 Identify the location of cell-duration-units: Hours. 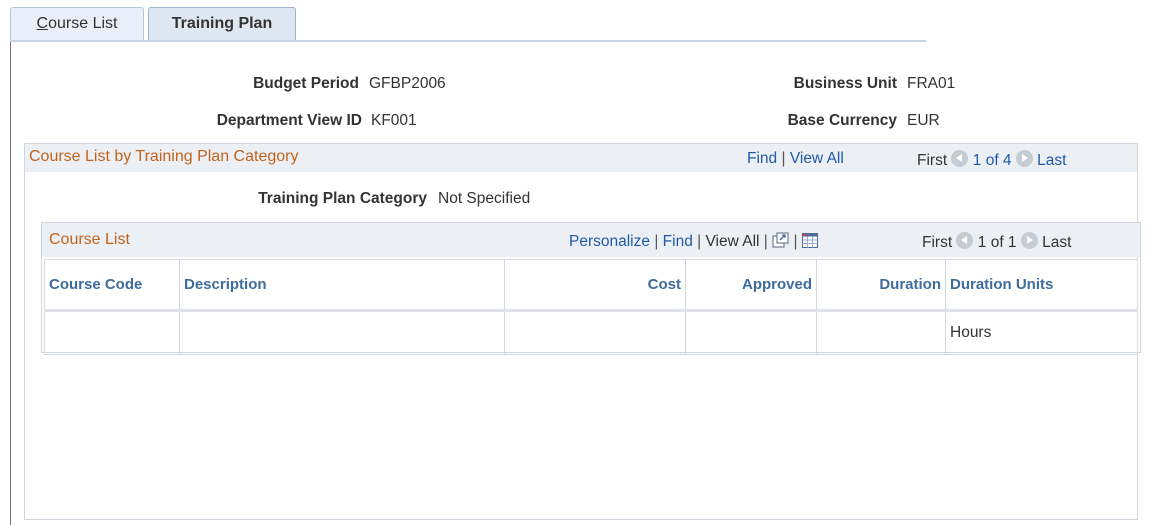
(1041, 332).